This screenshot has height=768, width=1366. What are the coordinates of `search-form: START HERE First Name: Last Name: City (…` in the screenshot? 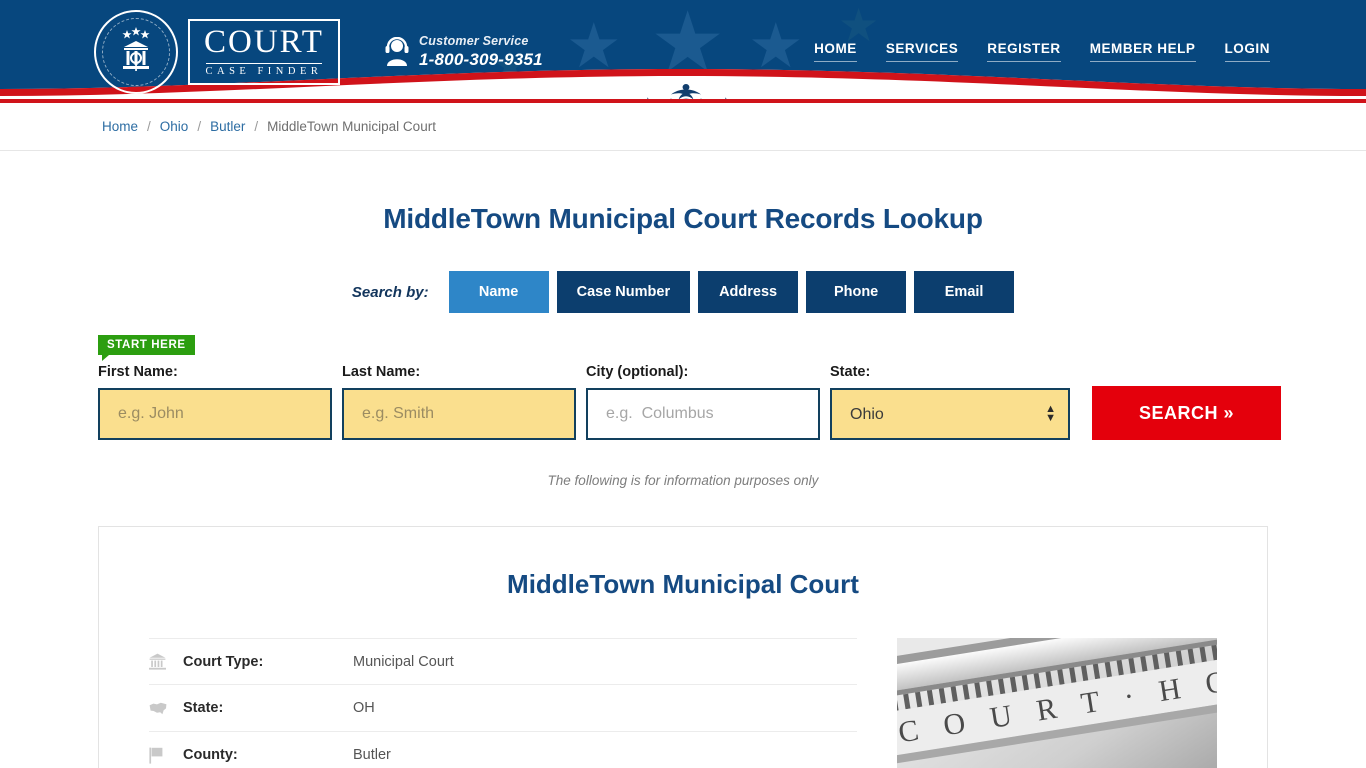 It's located at (683, 387).